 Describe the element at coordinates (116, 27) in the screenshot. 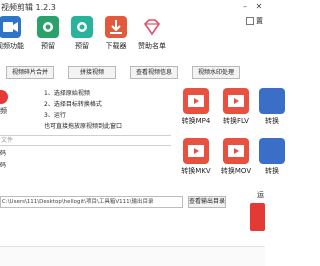

I see `download-icon` at that location.